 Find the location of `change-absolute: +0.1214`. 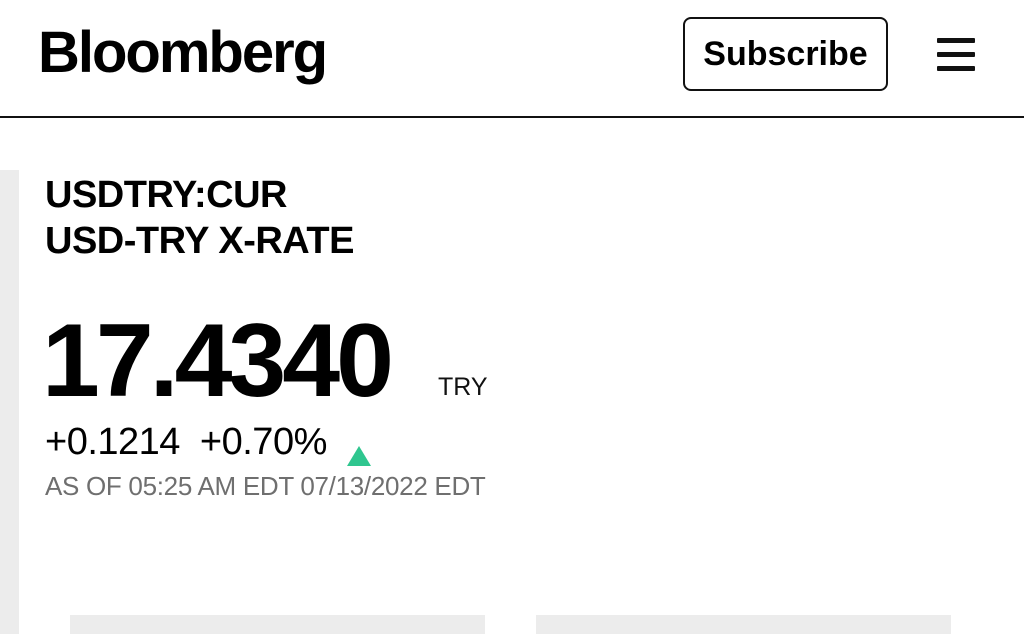

change-absolute: +0.1214 is located at coordinates (112, 442).